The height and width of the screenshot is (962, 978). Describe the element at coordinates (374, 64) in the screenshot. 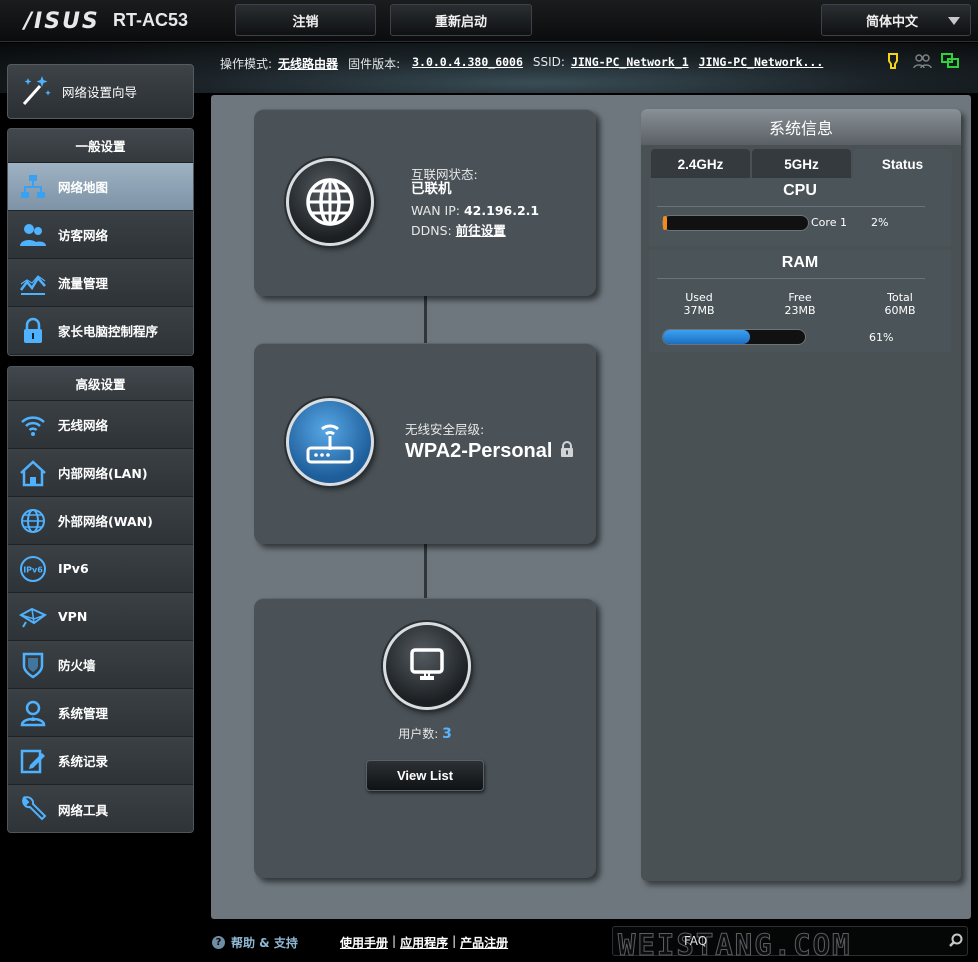

I see `firmware-label: 固件版本:` at that location.